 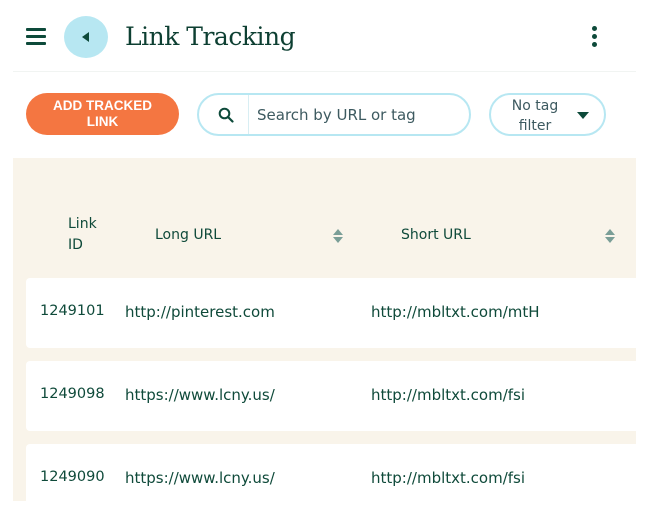 I want to click on back-button, so click(x=86, y=37).